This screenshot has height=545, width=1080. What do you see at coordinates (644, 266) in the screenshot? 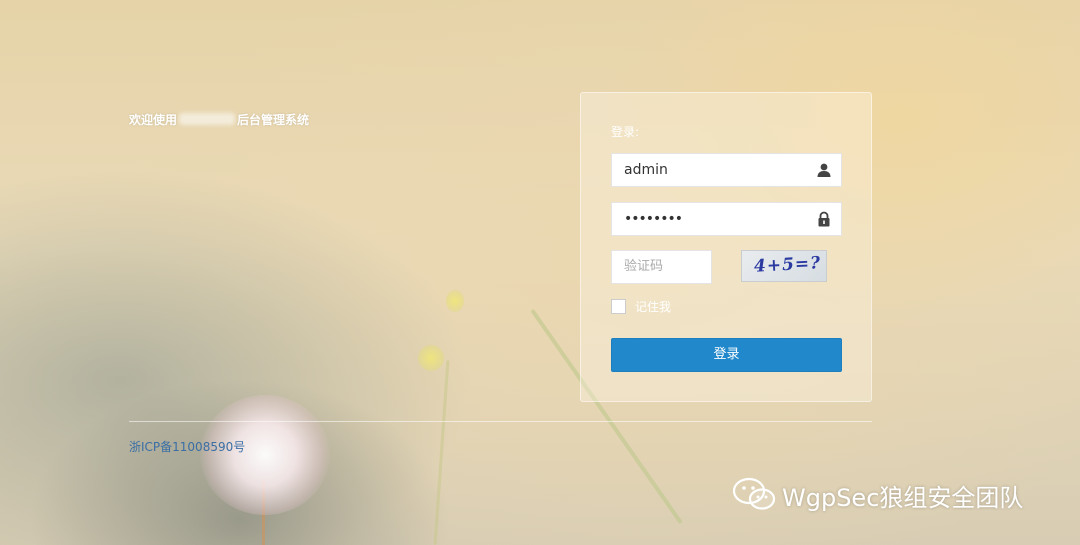
I see `captcha-placeholder: 验证码` at bounding box center [644, 266].